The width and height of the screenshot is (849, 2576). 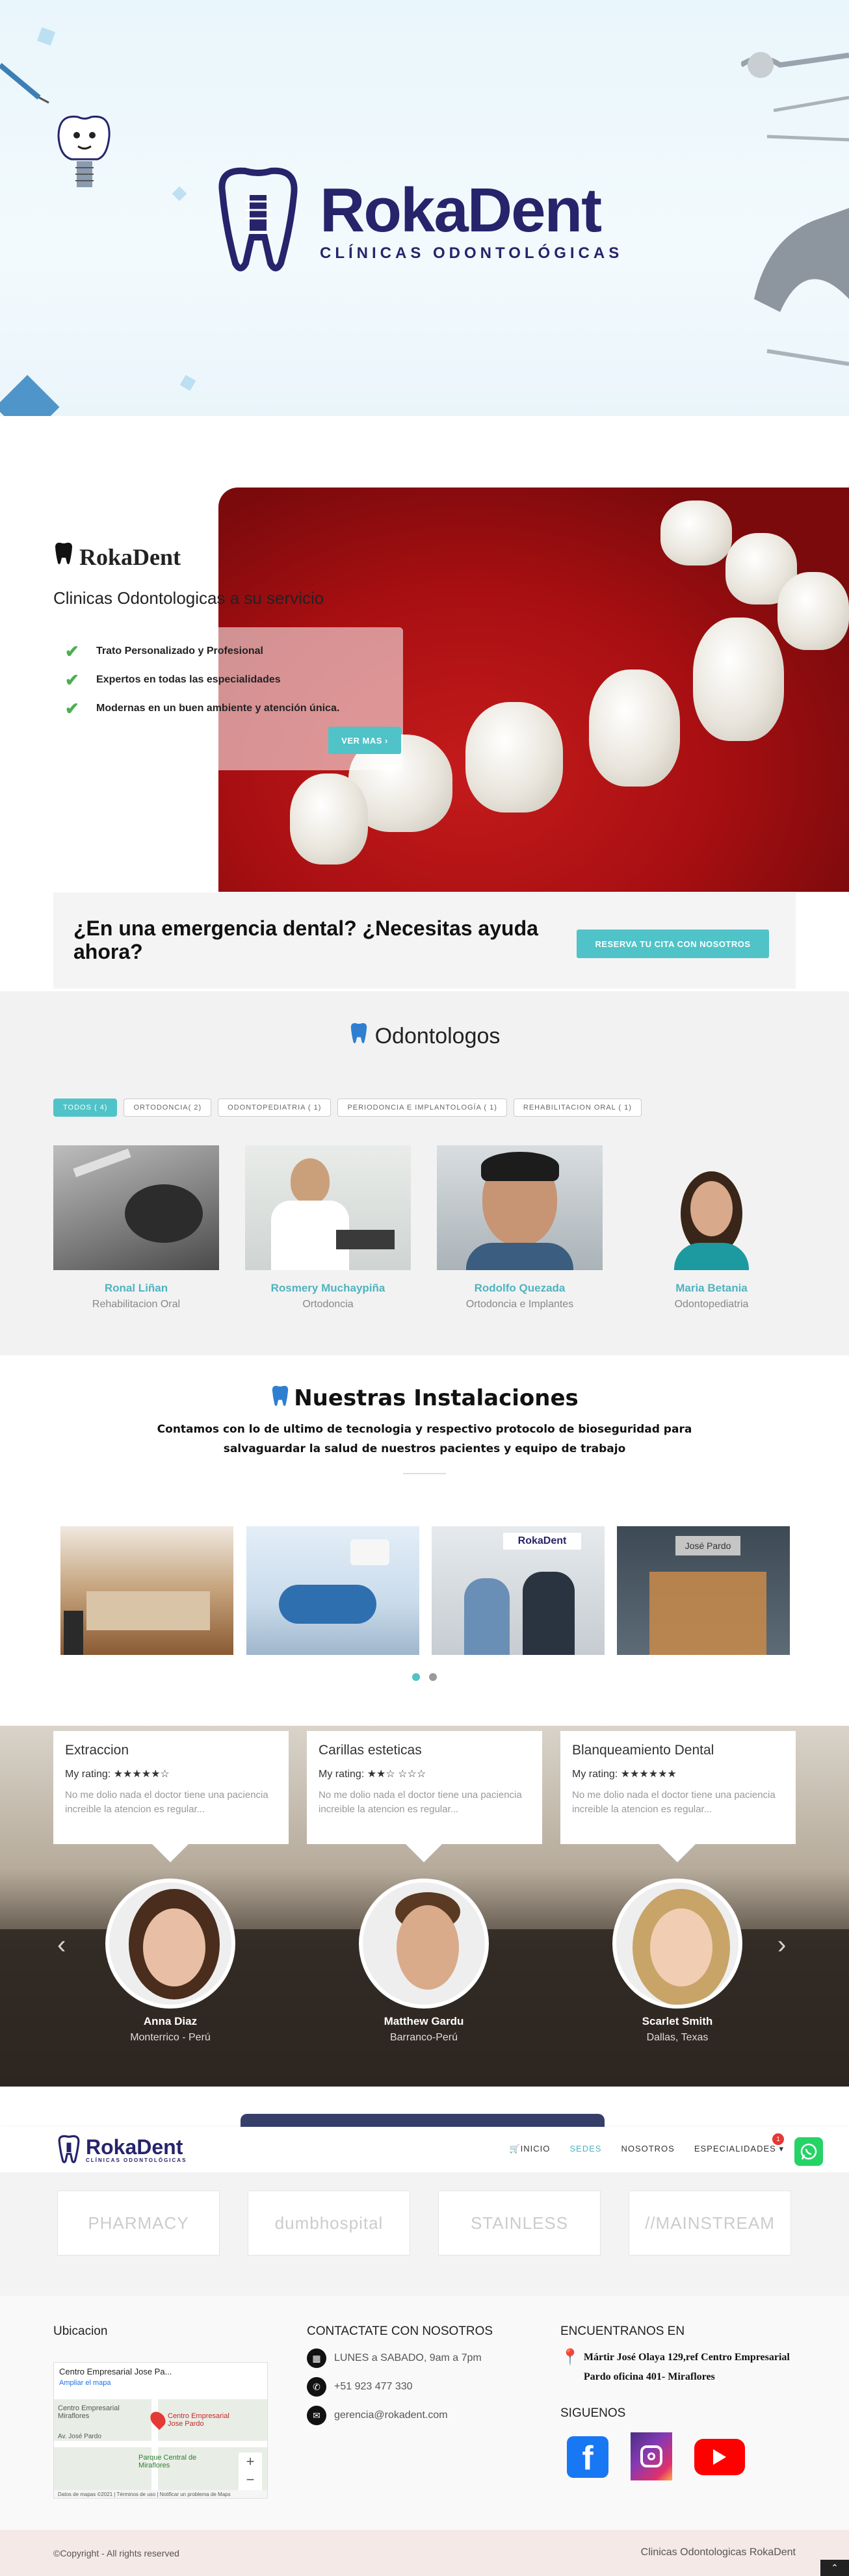 What do you see at coordinates (678, 2038) in the screenshot?
I see `testimonial-location: Dallas, Texas` at bounding box center [678, 2038].